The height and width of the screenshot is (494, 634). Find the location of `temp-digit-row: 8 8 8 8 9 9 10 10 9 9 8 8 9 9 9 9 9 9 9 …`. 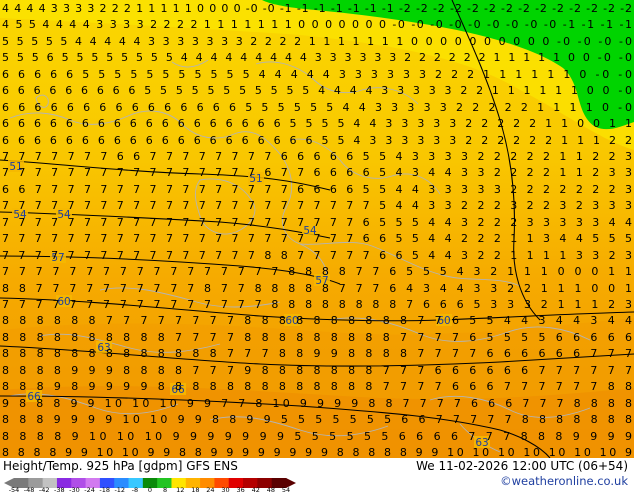

temp-digit-row: 8 8 8 8 9 9 10 10 9 9 8 8 9 9 9 9 9 9 9 … is located at coordinates (317, 452).